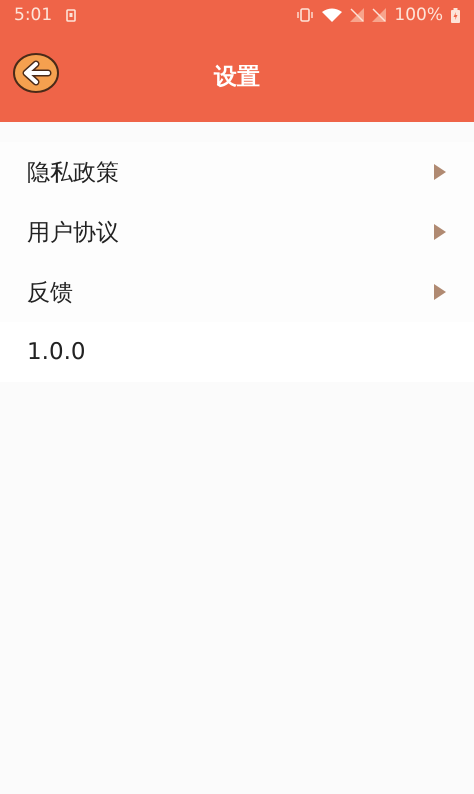 The width and height of the screenshot is (474, 794). I want to click on back-button, so click(36, 73).